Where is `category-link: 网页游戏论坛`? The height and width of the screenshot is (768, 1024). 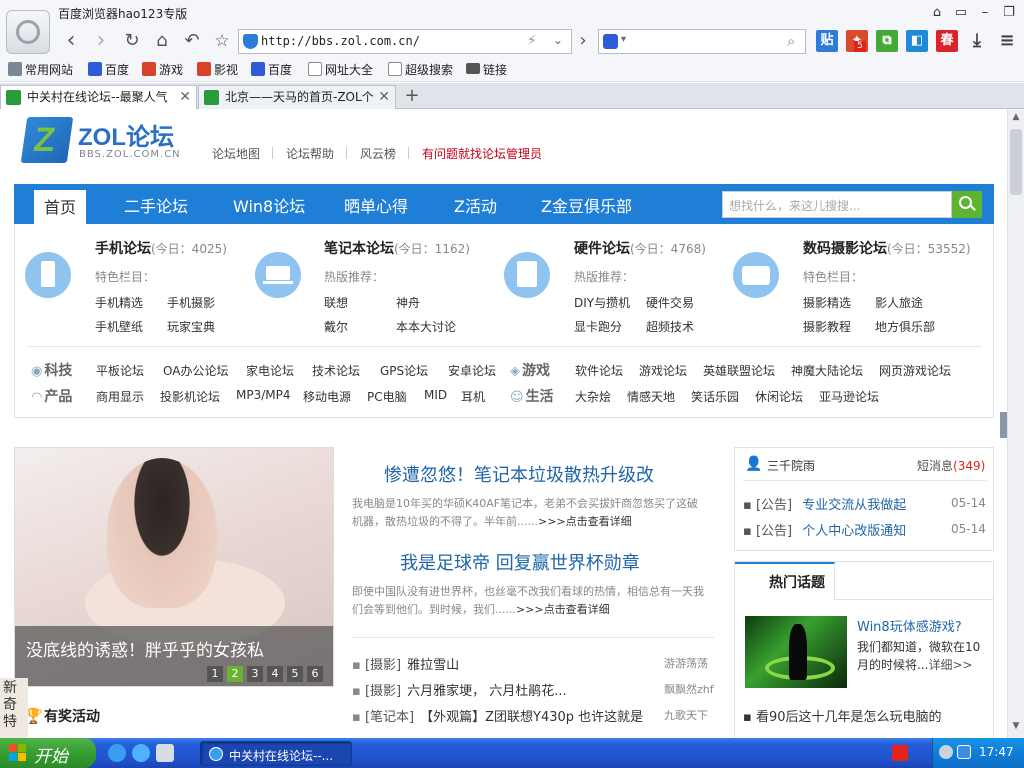 category-link: 网页游戏论坛 is located at coordinates (915, 370).